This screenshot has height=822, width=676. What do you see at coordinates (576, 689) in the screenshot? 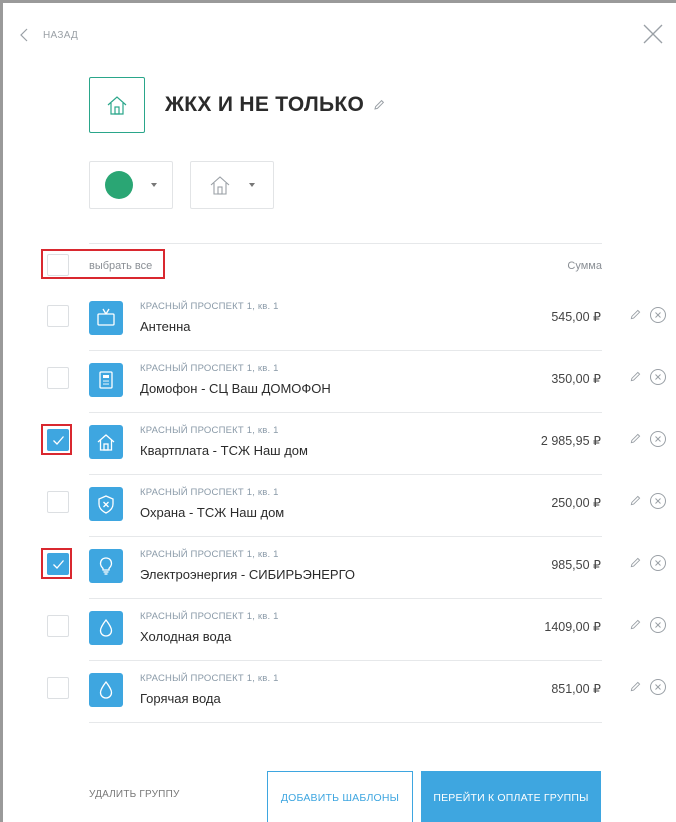
I see `row-amount: 851,00 ₽` at bounding box center [576, 689].